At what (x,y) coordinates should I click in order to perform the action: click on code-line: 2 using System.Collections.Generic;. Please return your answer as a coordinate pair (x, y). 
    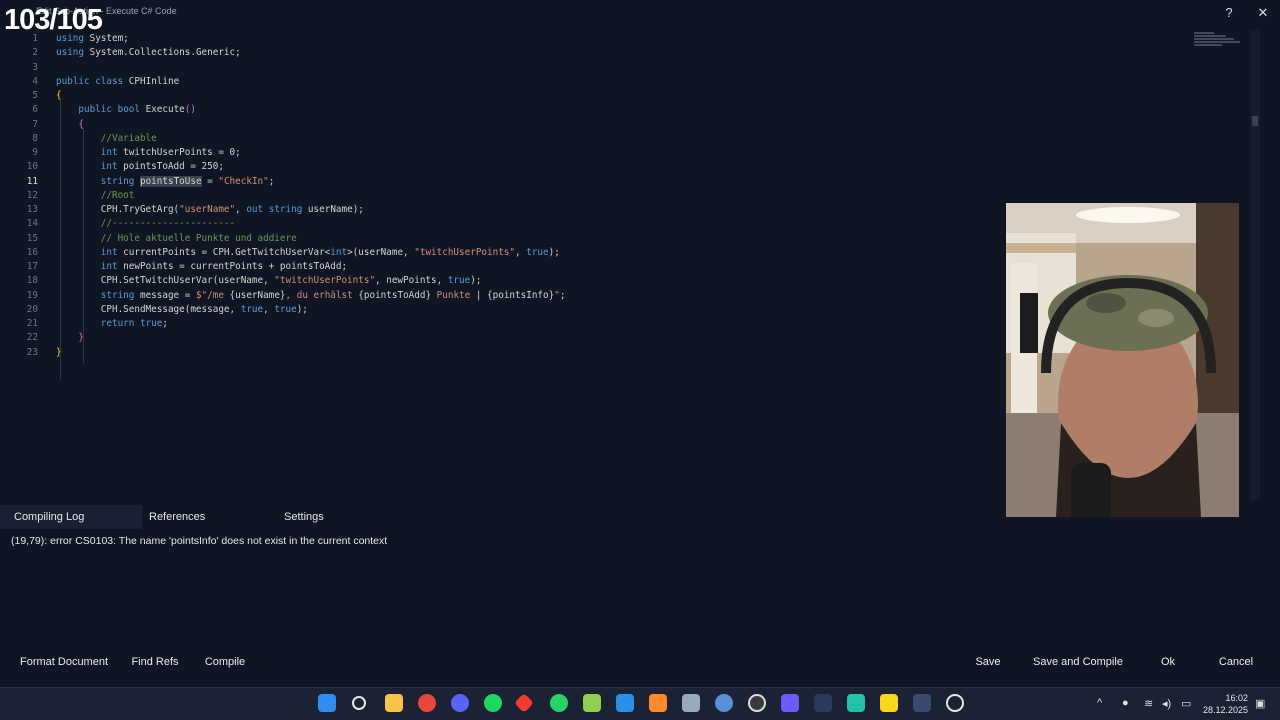
    Looking at the image, I should click on (600, 53).